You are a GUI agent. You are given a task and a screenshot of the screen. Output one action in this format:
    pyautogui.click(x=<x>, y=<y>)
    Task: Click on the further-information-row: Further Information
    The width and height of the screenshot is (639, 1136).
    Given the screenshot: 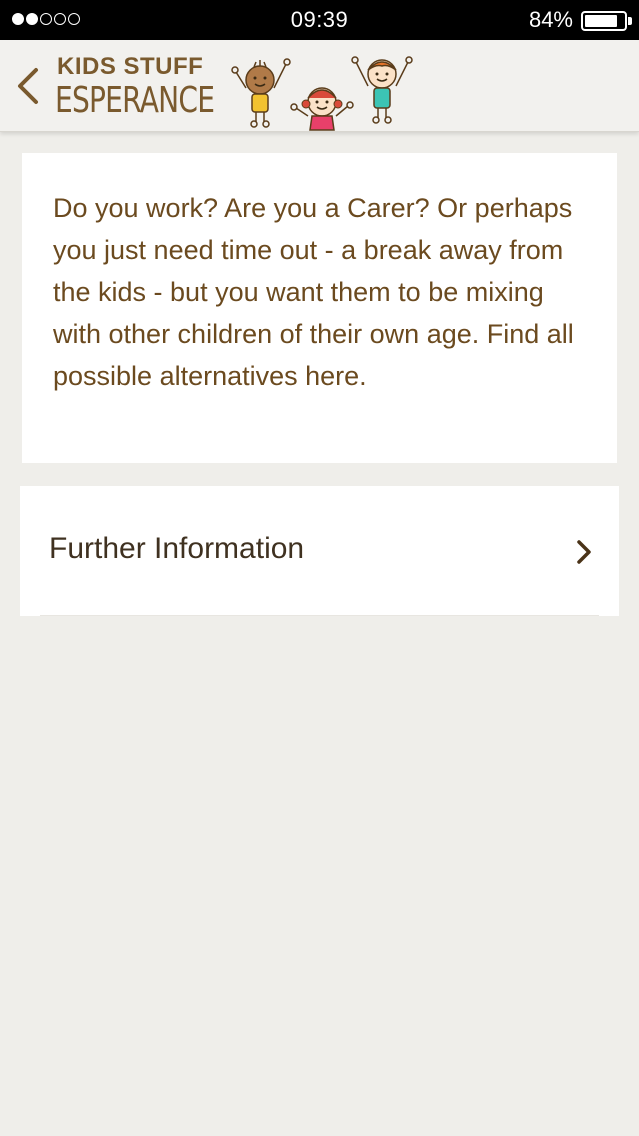 What is the action you would take?
    pyautogui.click(x=319, y=551)
    